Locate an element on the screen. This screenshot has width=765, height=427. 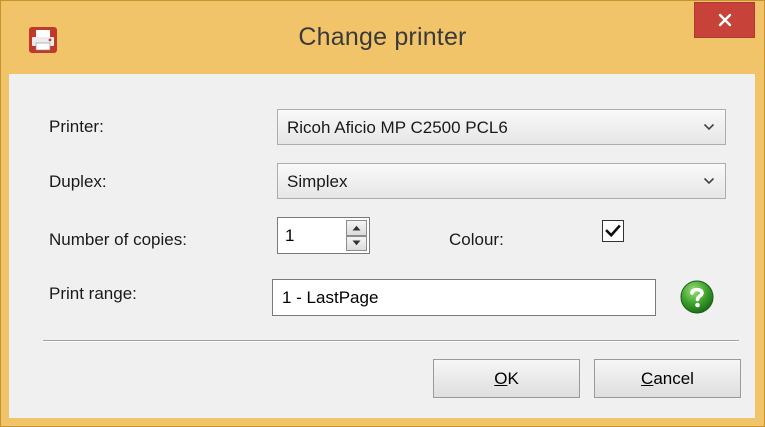
printer-label: Printer: is located at coordinates (76, 126).